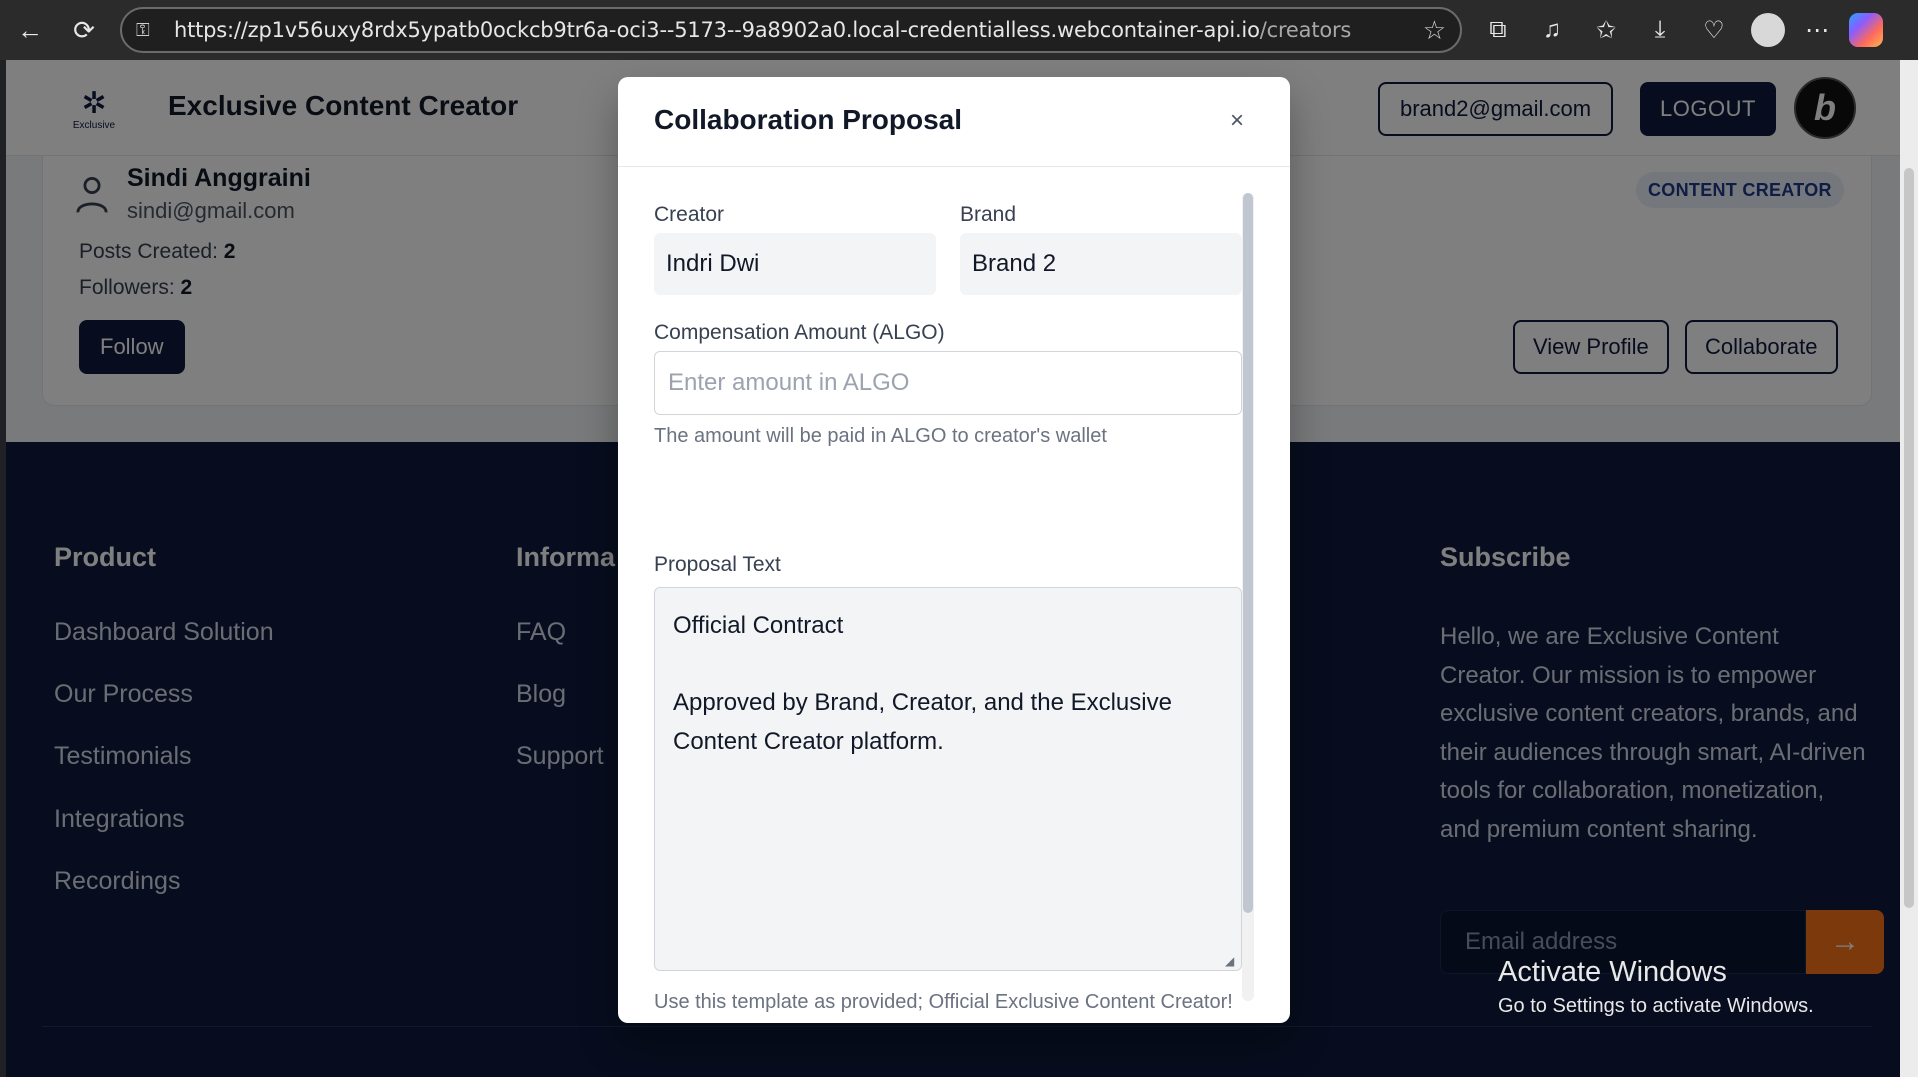 Image resolution: width=1918 pixels, height=1077 pixels. What do you see at coordinates (795, 264) in the screenshot?
I see `creator-field: Indri Dwi` at bounding box center [795, 264].